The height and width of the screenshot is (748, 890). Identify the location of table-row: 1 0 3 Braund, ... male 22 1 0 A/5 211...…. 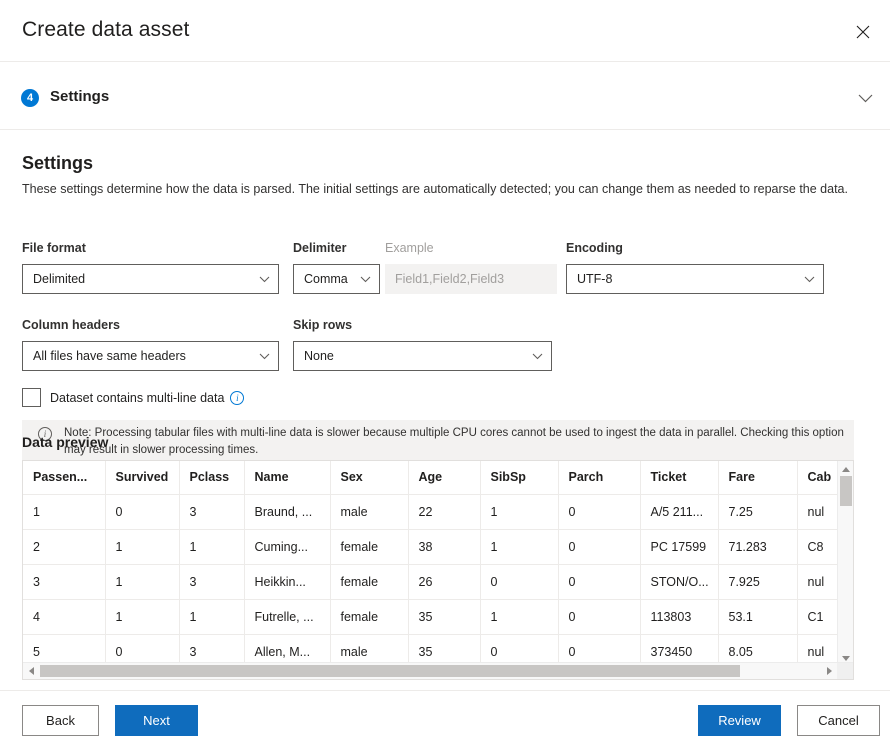
(438, 512).